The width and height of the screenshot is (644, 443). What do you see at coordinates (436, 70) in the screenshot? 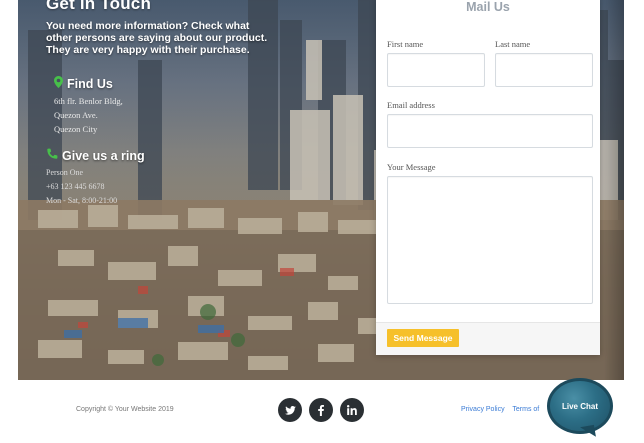
I see `first-name-field` at bounding box center [436, 70].